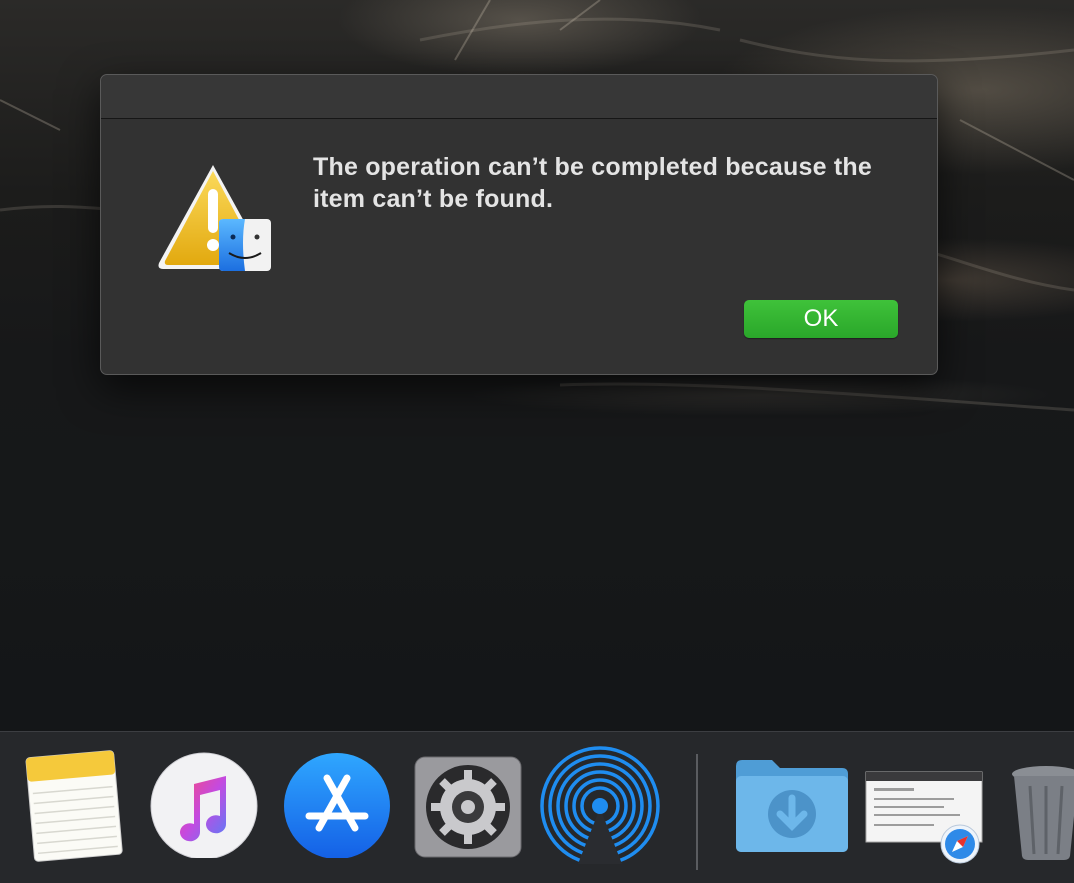 This screenshot has height=883, width=1074. Describe the element at coordinates (1041, 805) in the screenshot. I see `trash-icon` at that location.